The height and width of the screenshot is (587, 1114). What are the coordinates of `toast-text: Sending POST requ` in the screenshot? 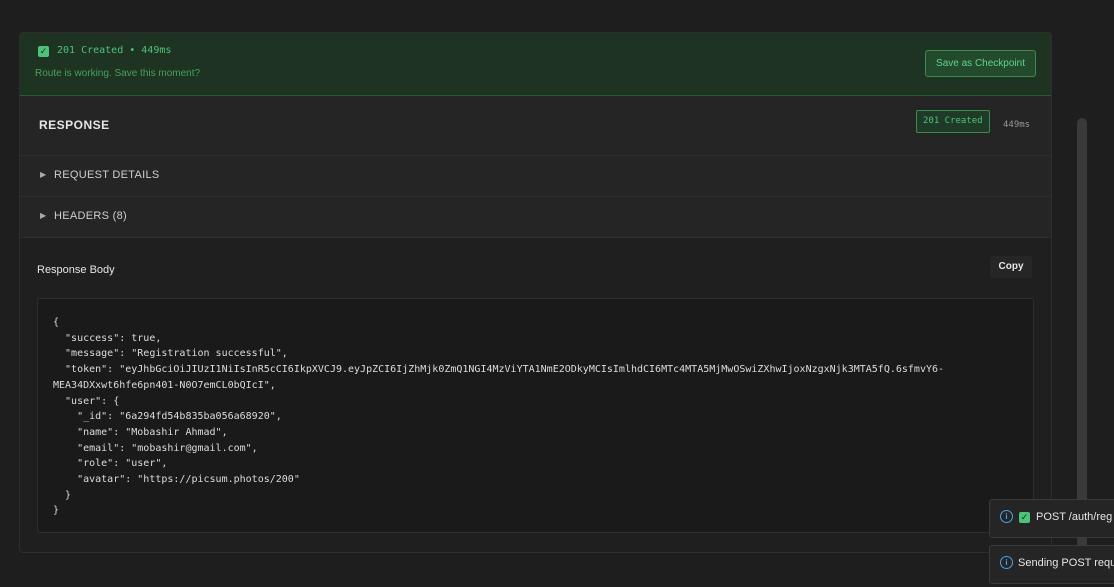 It's located at (1066, 563).